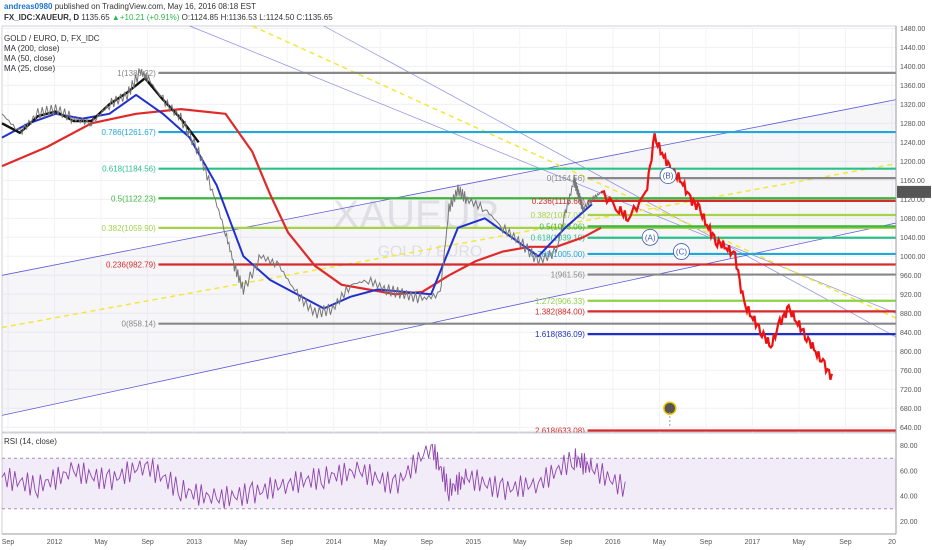 The image size is (932, 550). What do you see at coordinates (30, 441) in the screenshot?
I see `rsi-legend: RSI (14, close)` at bounding box center [30, 441].